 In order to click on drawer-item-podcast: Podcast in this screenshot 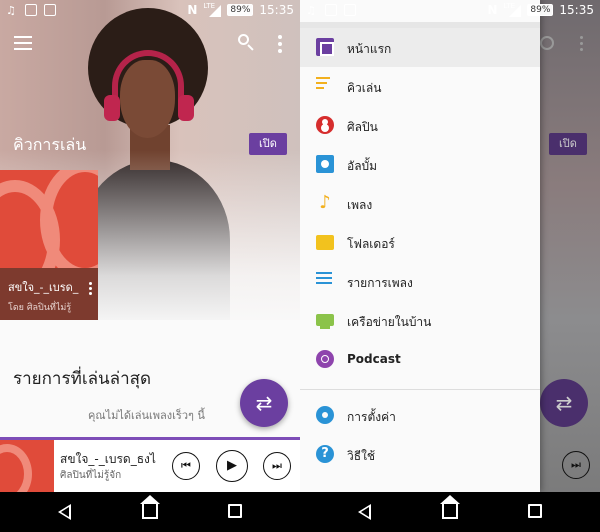, I will do `click(420, 359)`.